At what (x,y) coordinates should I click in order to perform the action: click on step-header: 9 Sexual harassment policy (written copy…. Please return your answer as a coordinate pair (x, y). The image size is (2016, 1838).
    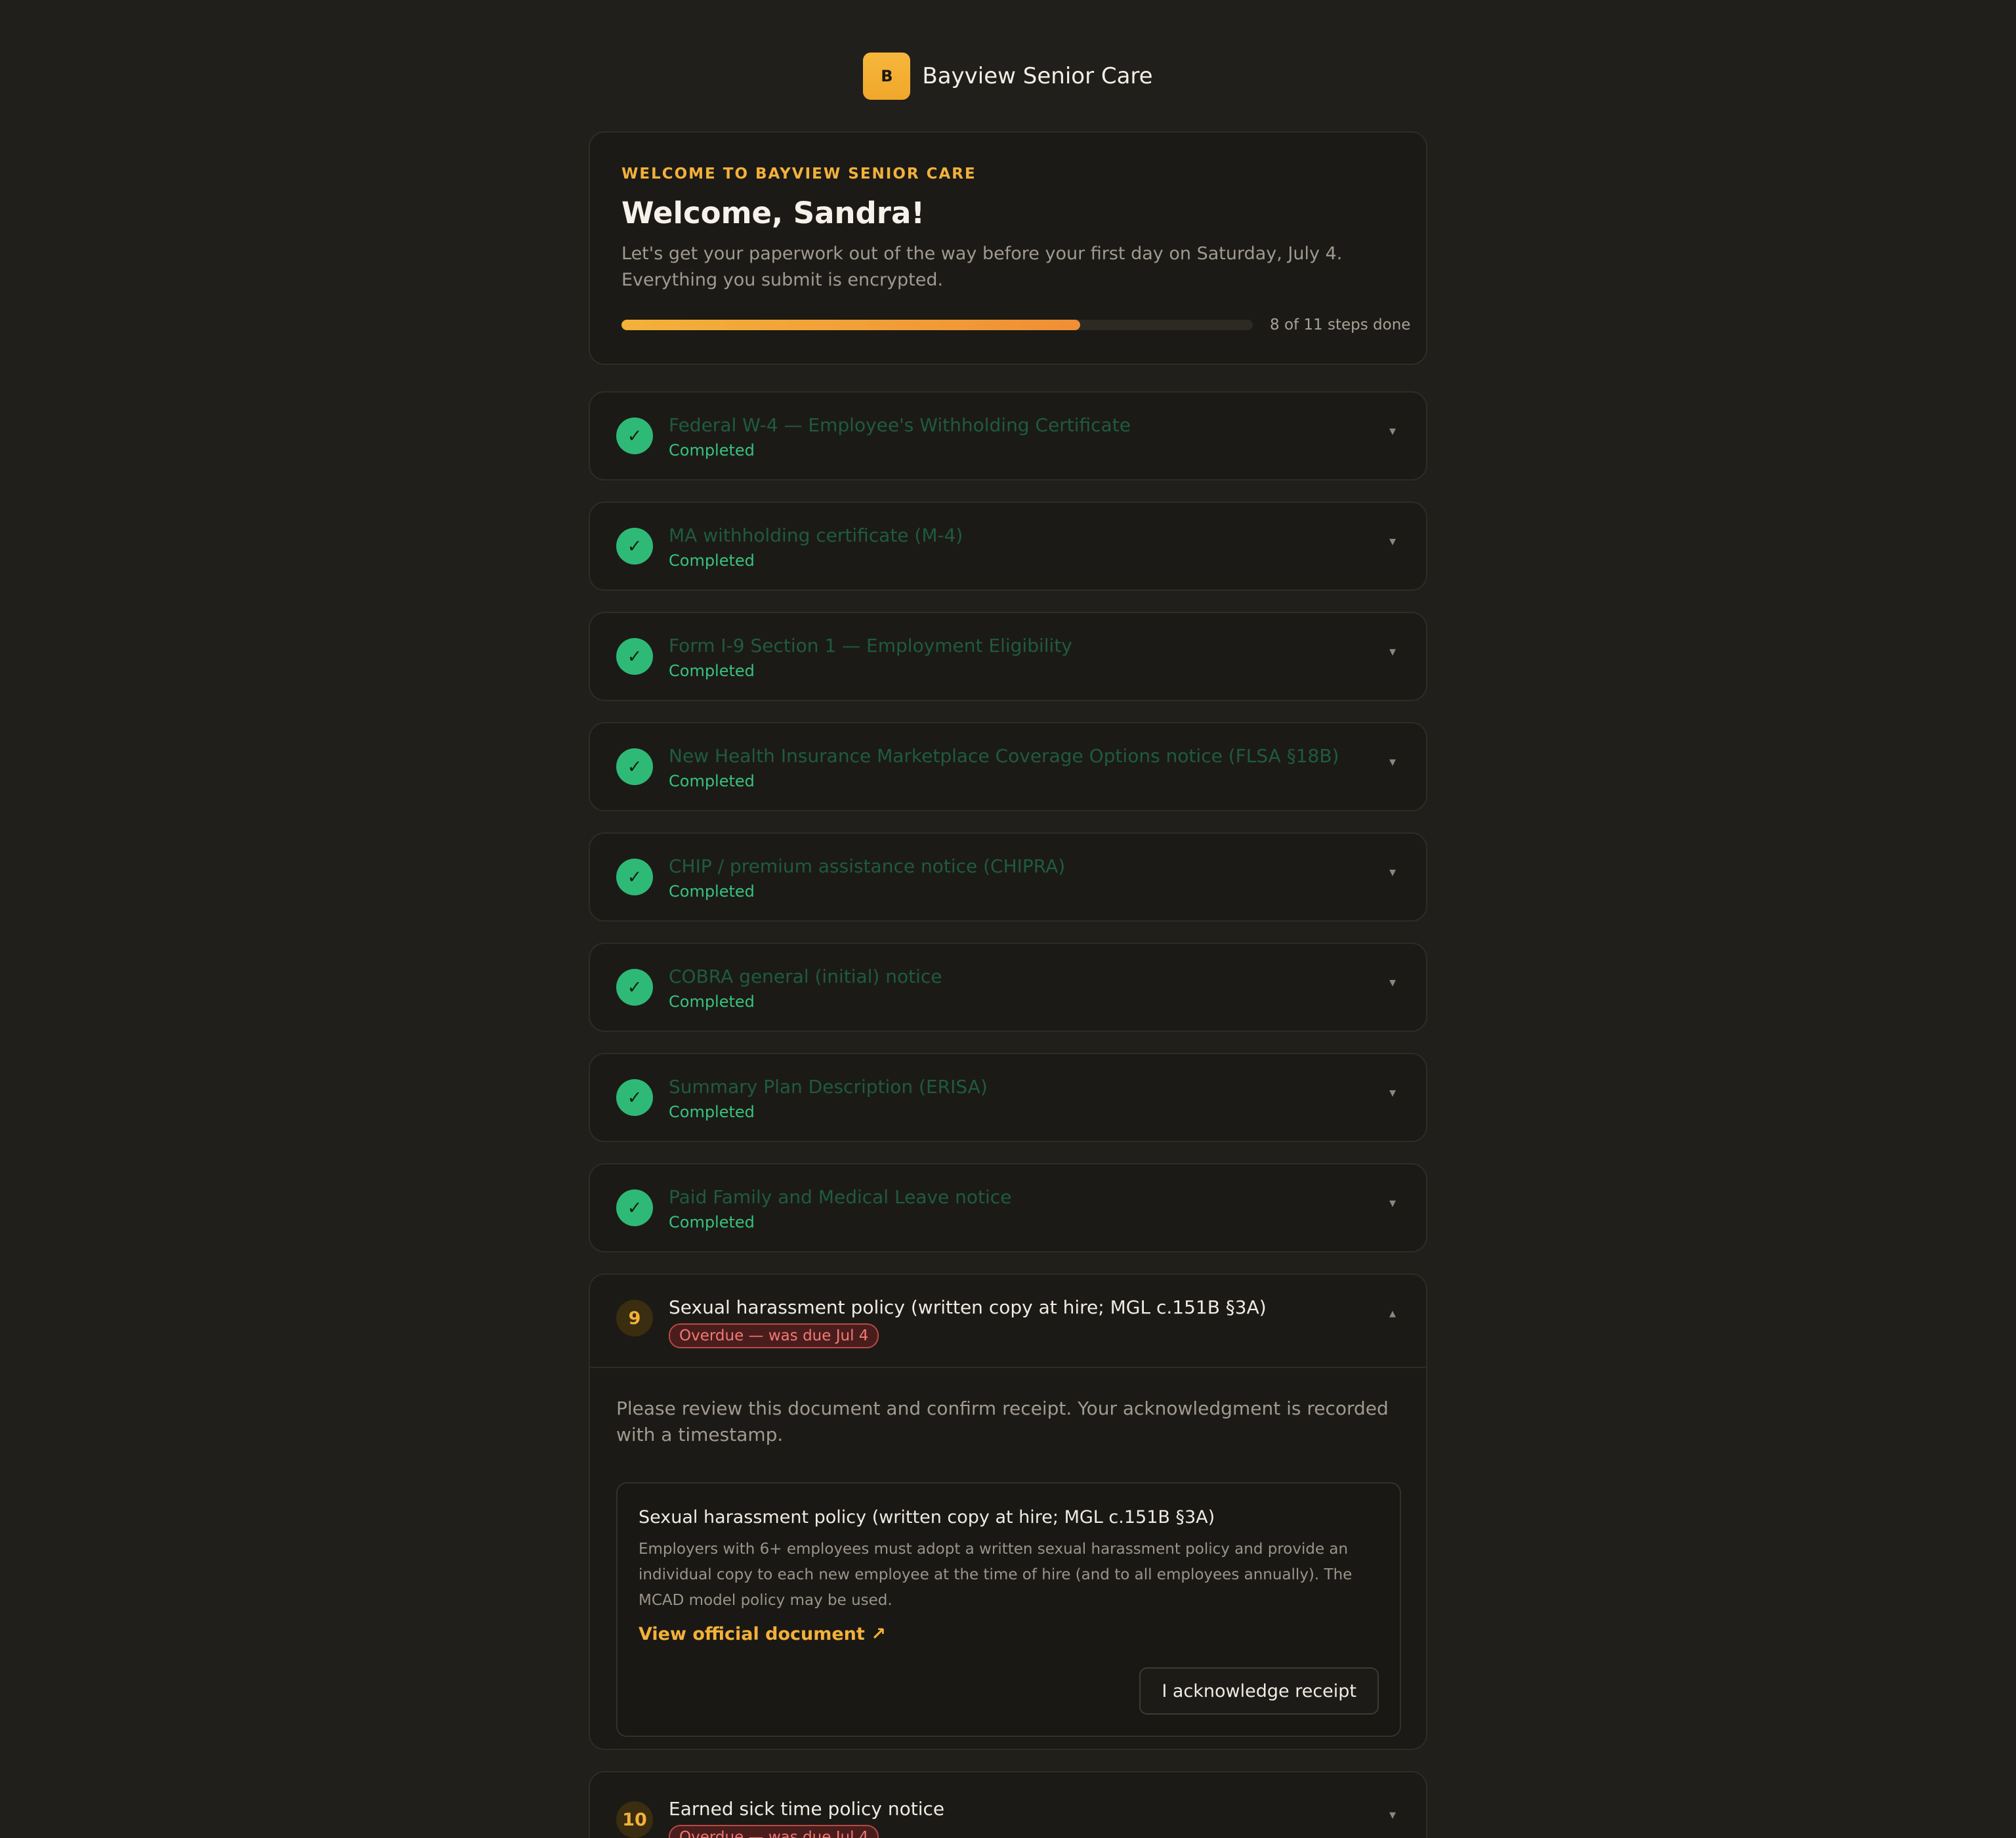
    Looking at the image, I should click on (1008, 1321).